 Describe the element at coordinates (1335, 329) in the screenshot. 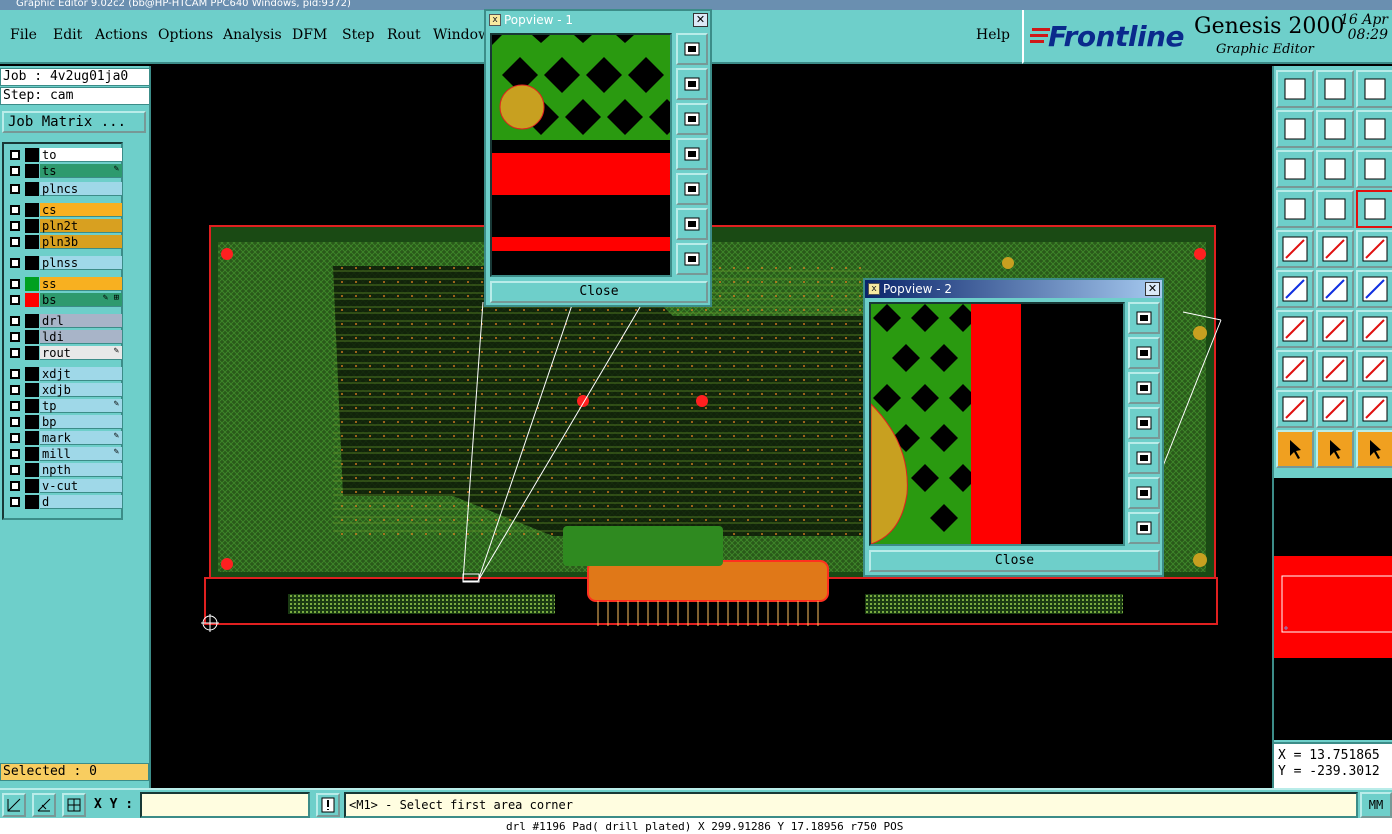

I see `slope-line-2-button` at that location.